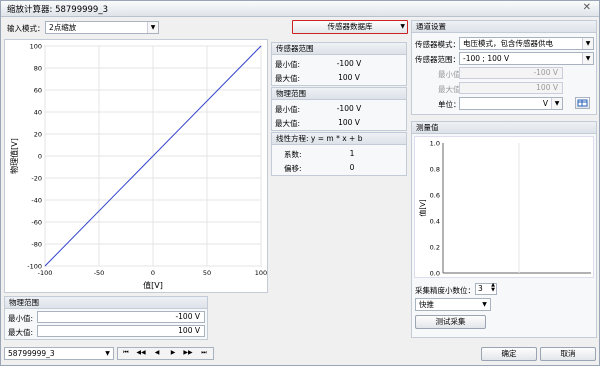 The image size is (600, 366). I want to click on channel-min-input: -100 V, so click(511, 73).